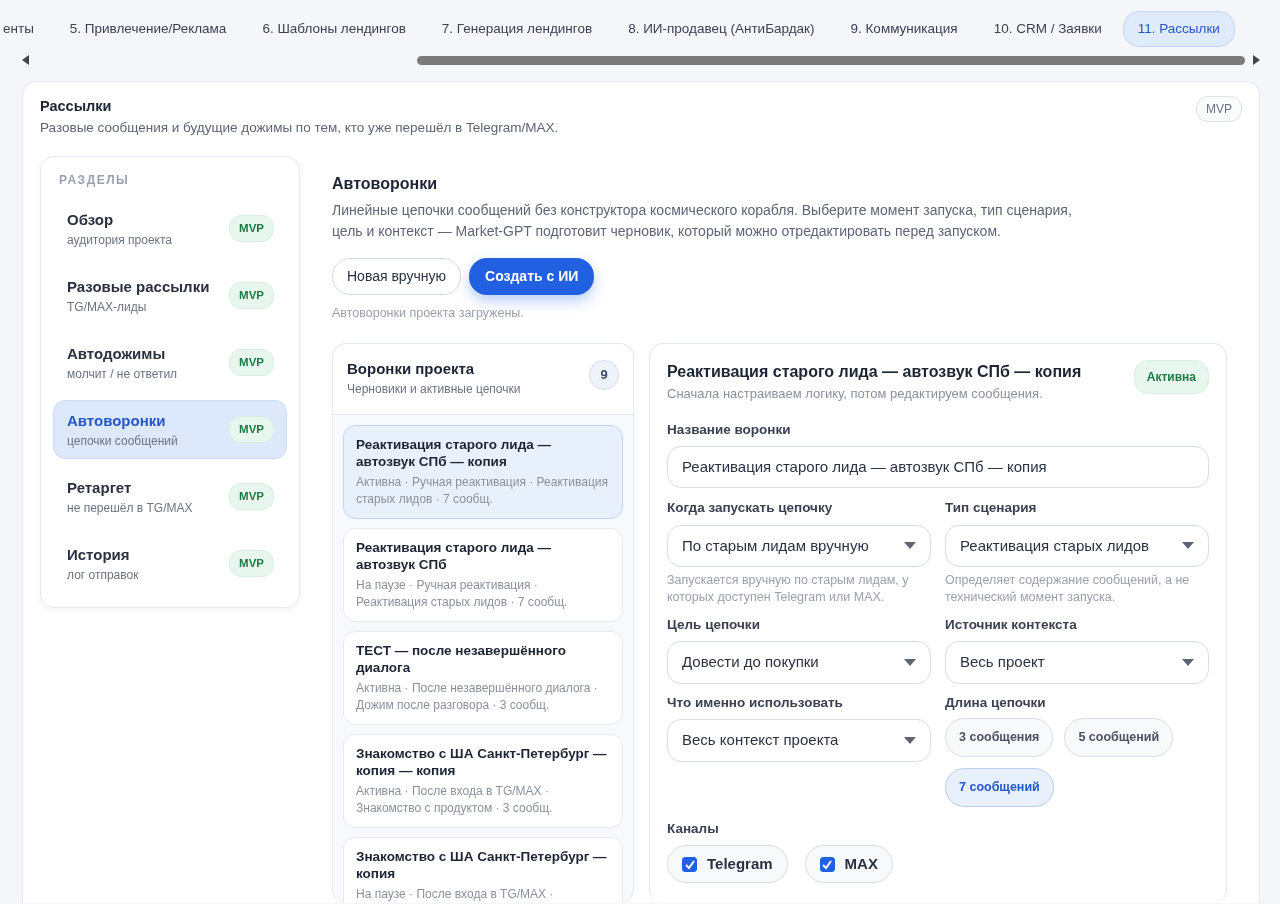  Describe the element at coordinates (517, 29) in the screenshot. I see `tab: 7. Генерация лендингов` at that location.